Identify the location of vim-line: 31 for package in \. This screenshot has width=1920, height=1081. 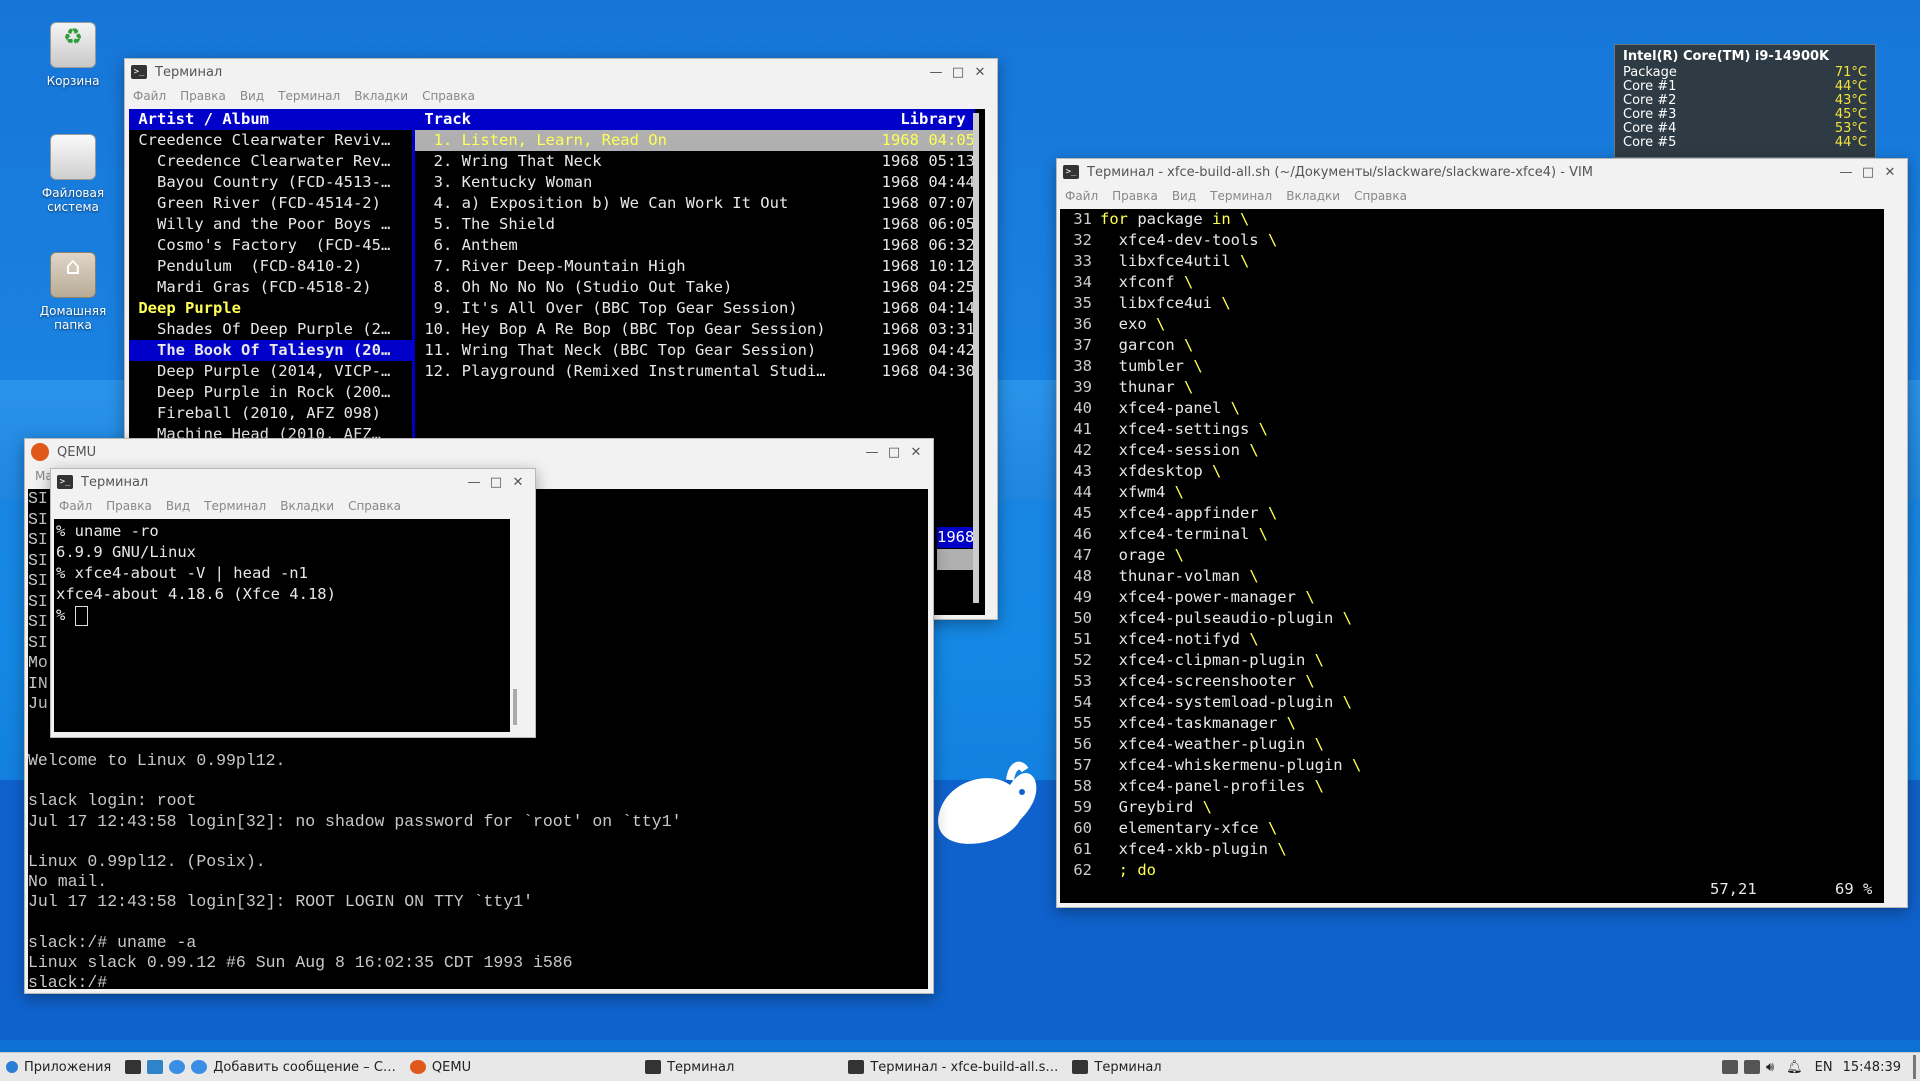
(1157, 219).